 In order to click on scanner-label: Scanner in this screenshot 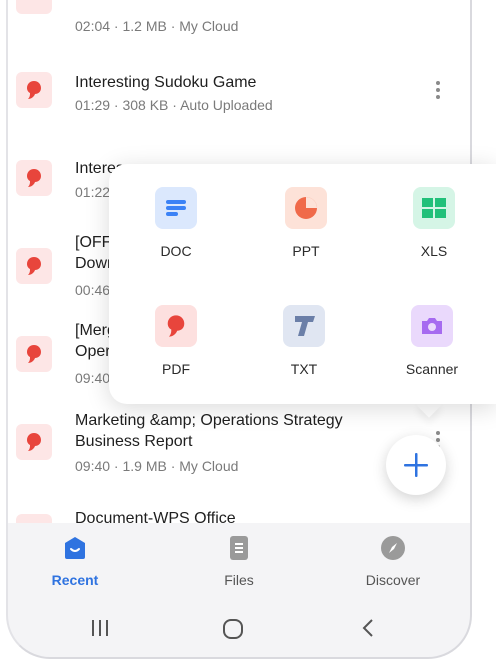, I will do `click(432, 369)`.